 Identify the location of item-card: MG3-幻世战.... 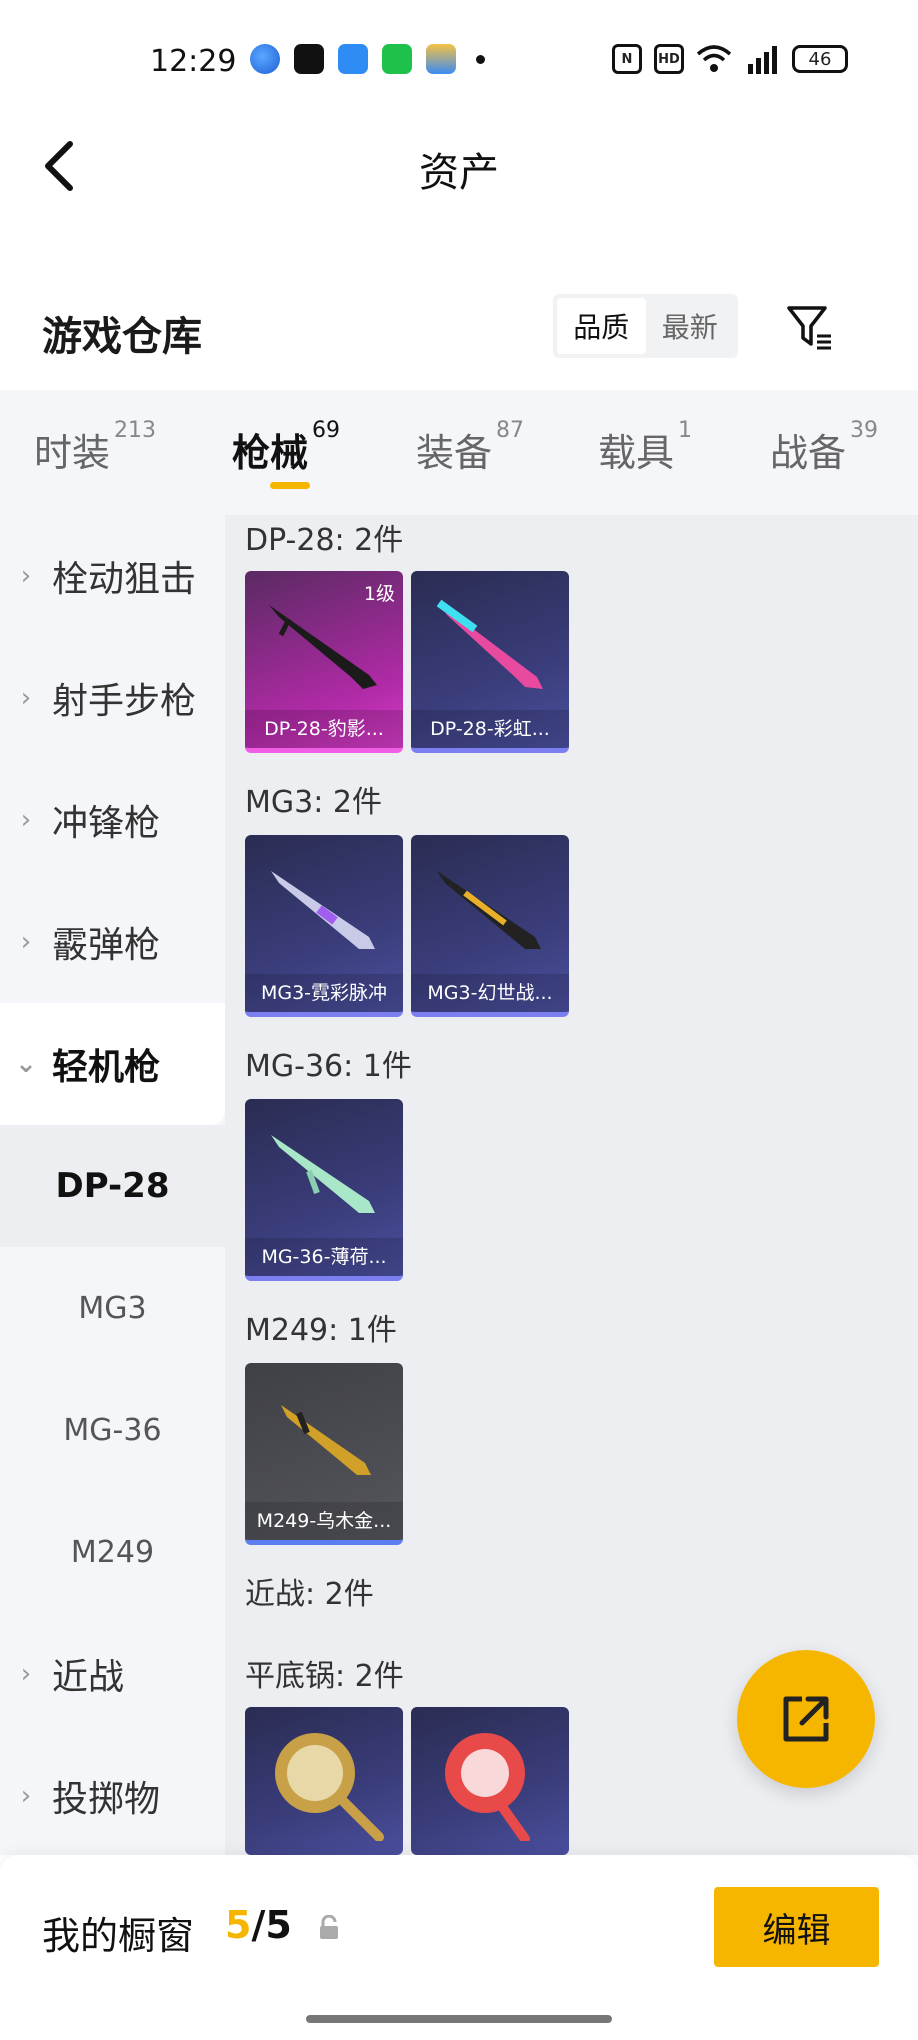
(490, 926).